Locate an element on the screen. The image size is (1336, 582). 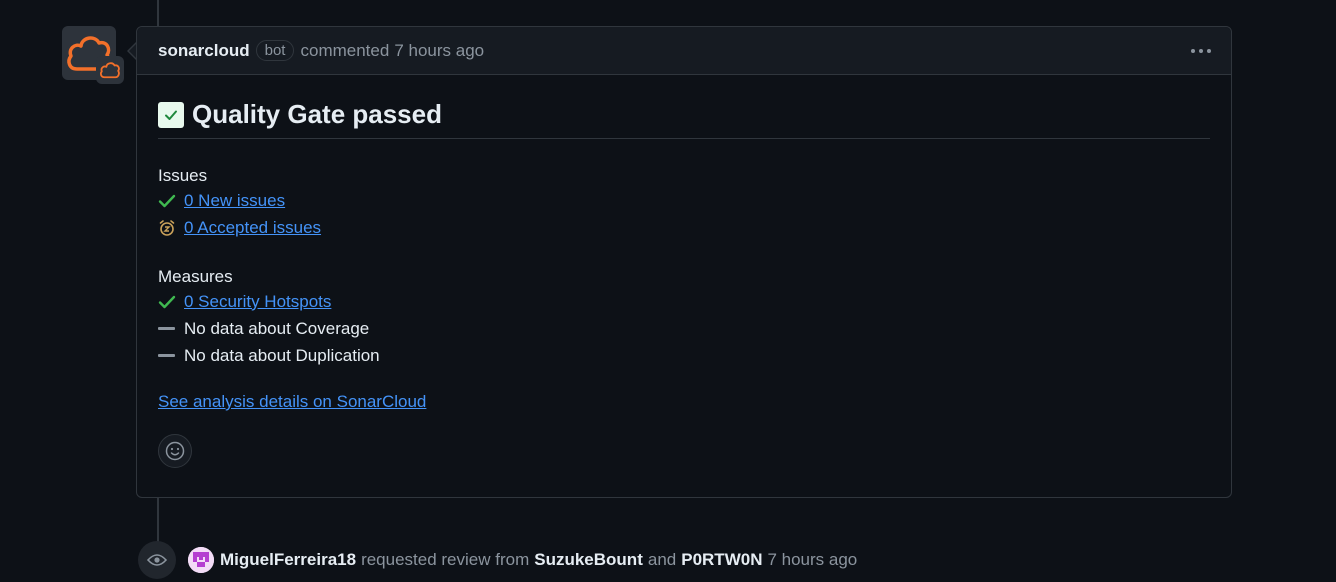
comment-header: sonarcloud bot commented 7 hours ago is located at coordinates (684, 51).